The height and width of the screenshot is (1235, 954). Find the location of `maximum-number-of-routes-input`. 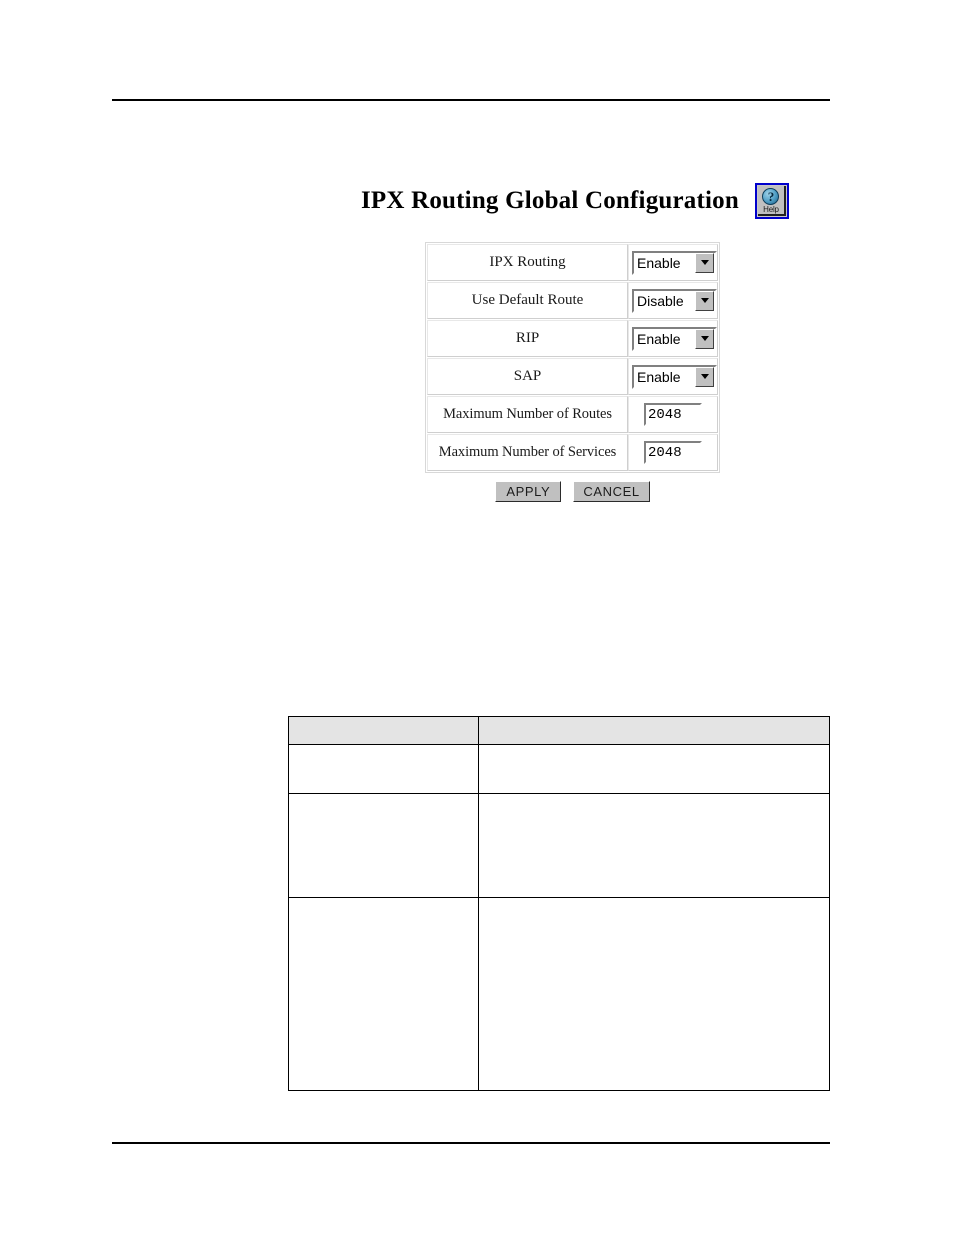

maximum-number-of-routes-input is located at coordinates (673, 414).